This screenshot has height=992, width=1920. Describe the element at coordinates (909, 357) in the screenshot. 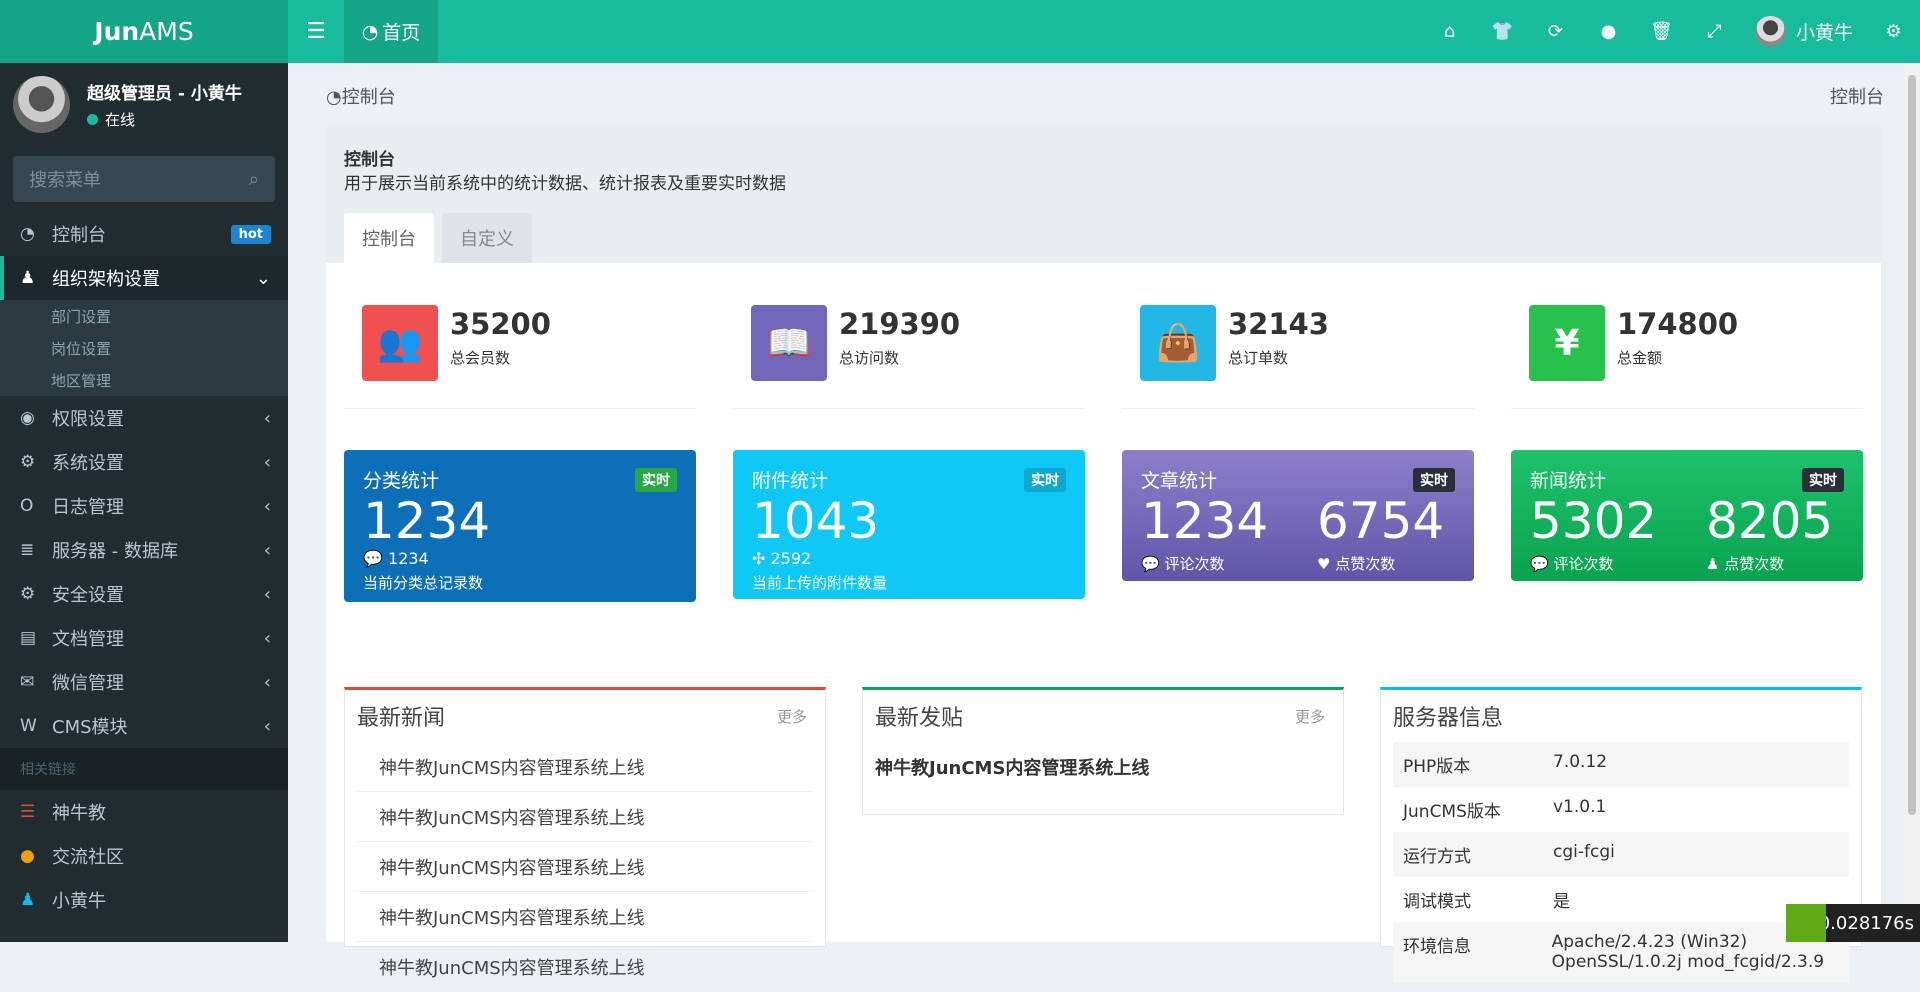

I see `stat-visits: 📖 219390 总访问数` at that location.